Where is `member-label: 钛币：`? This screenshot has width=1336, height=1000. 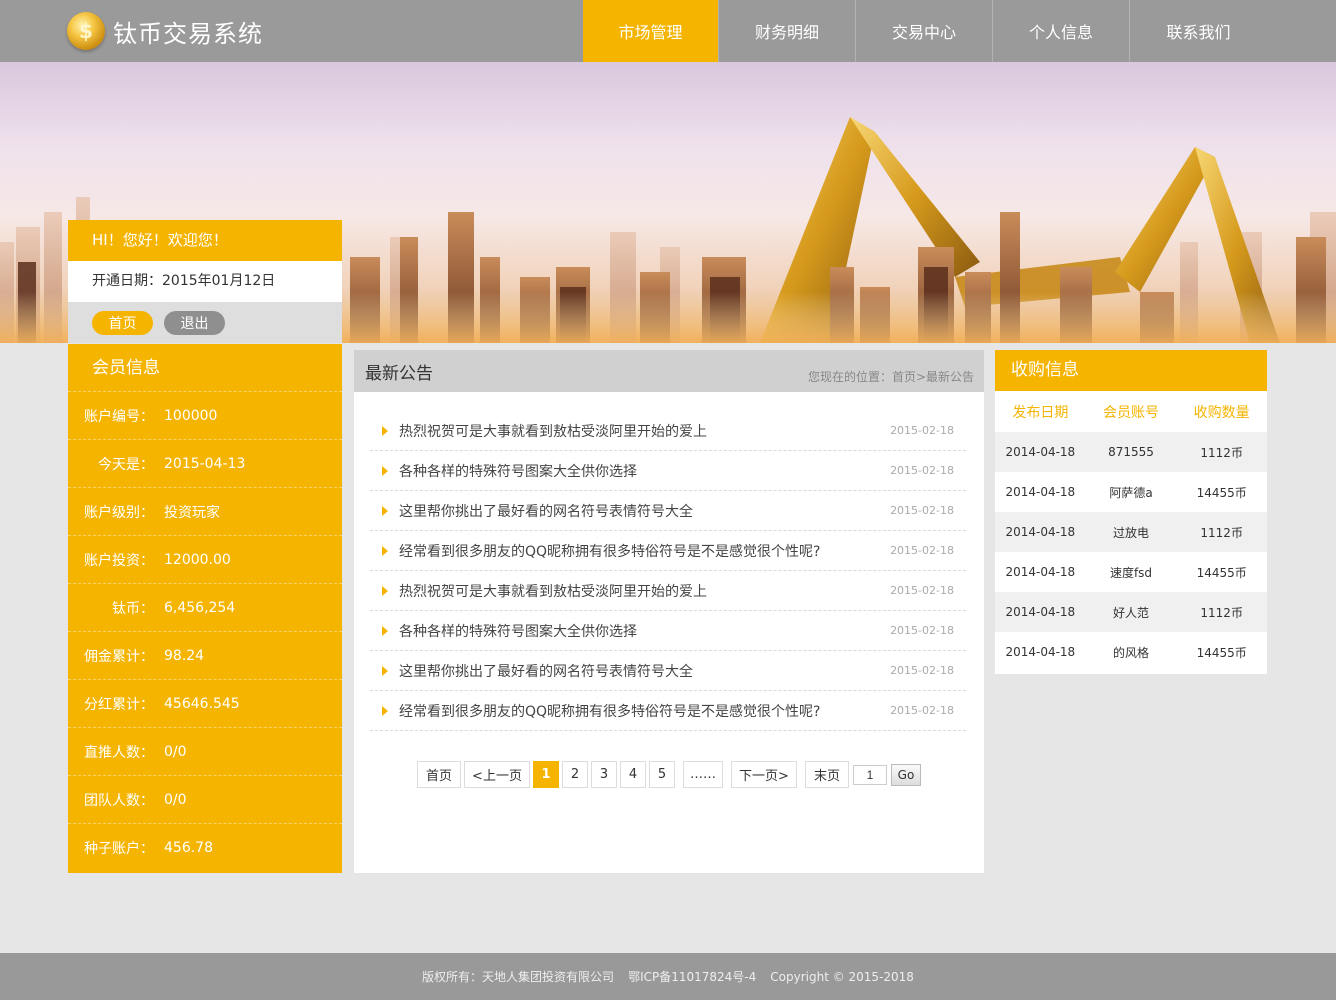
member-label: 钛币： is located at coordinates (133, 608).